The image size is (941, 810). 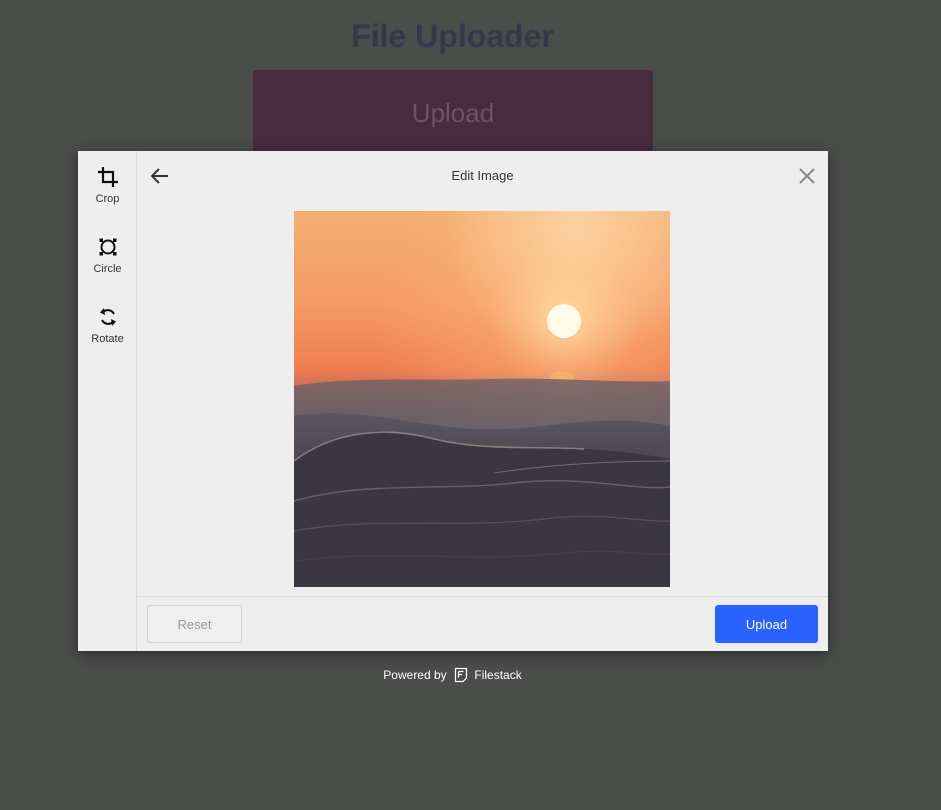 I want to click on circle-tool-label: Circle, so click(x=107, y=269).